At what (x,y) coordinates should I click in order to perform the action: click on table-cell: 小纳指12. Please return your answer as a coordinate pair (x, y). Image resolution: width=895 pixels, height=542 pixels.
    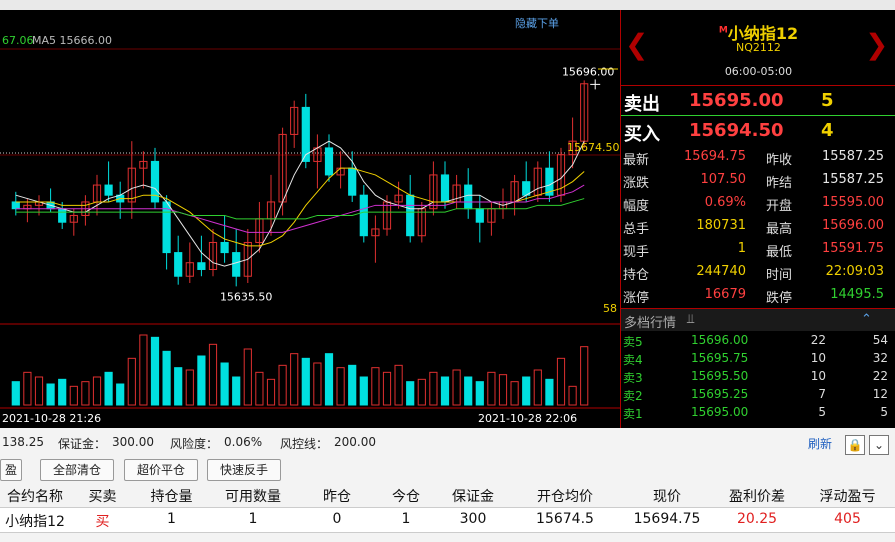
    Looking at the image, I should click on (35, 522).